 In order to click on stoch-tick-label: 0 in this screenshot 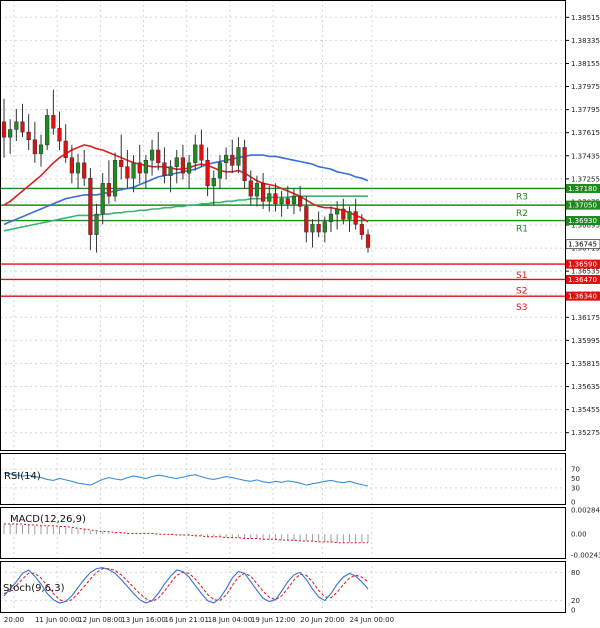, I will do `click(573, 611)`.